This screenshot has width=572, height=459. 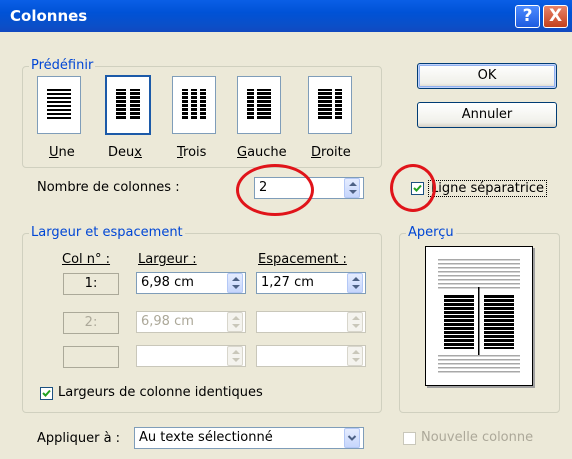 I want to click on preset-trois, so click(x=194, y=105).